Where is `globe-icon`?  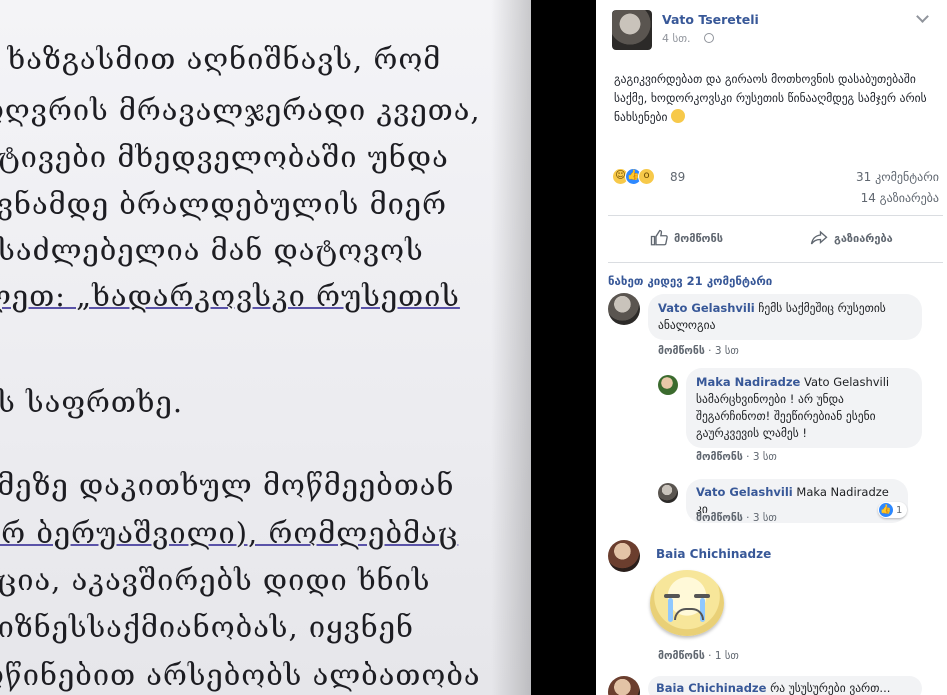
globe-icon is located at coordinates (709, 38).